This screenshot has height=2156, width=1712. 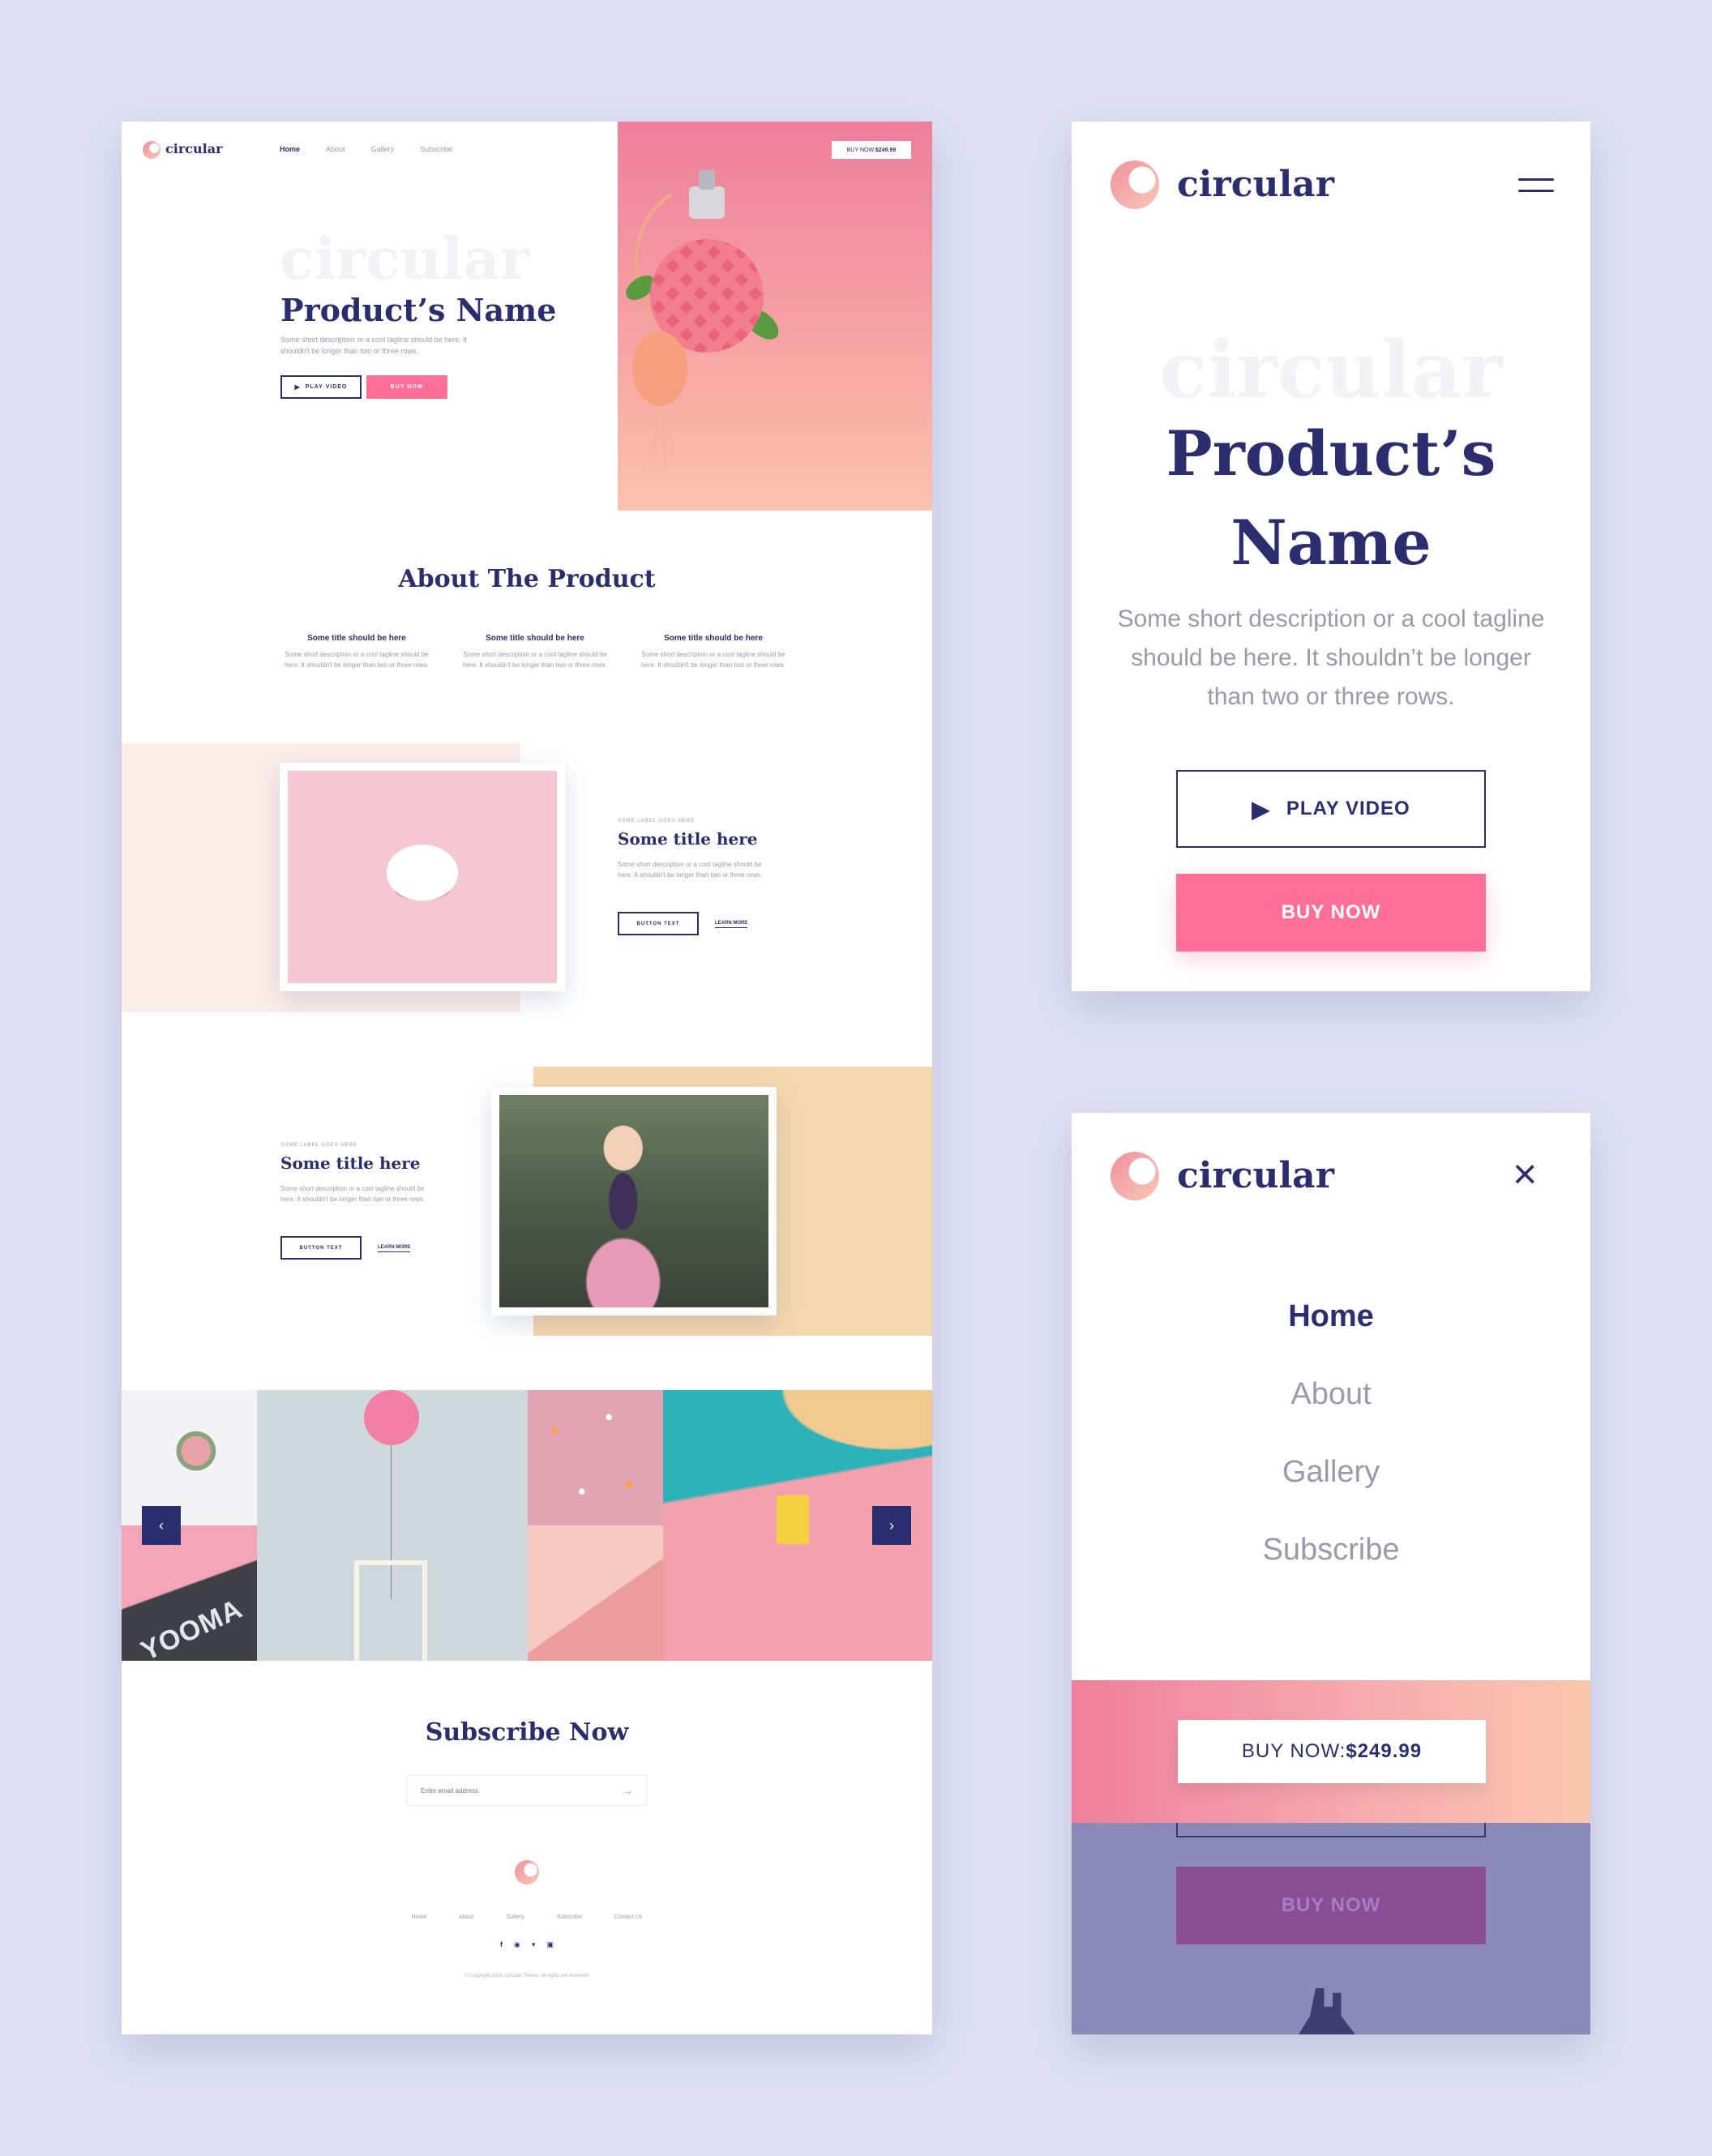 I want to click on gallery-stairs-photo, so click(x=595, y=1593).